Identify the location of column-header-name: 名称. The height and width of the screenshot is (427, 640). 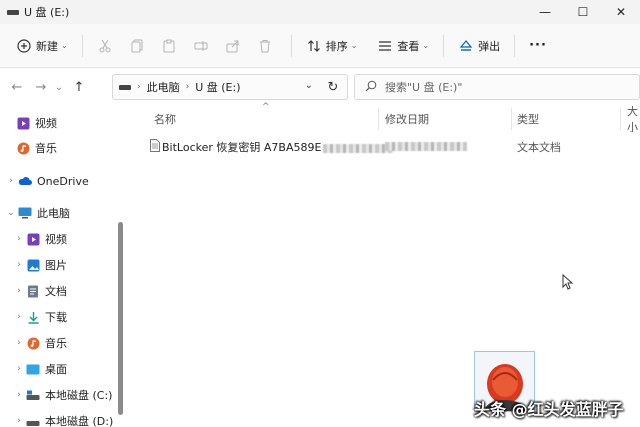
(165, 119).